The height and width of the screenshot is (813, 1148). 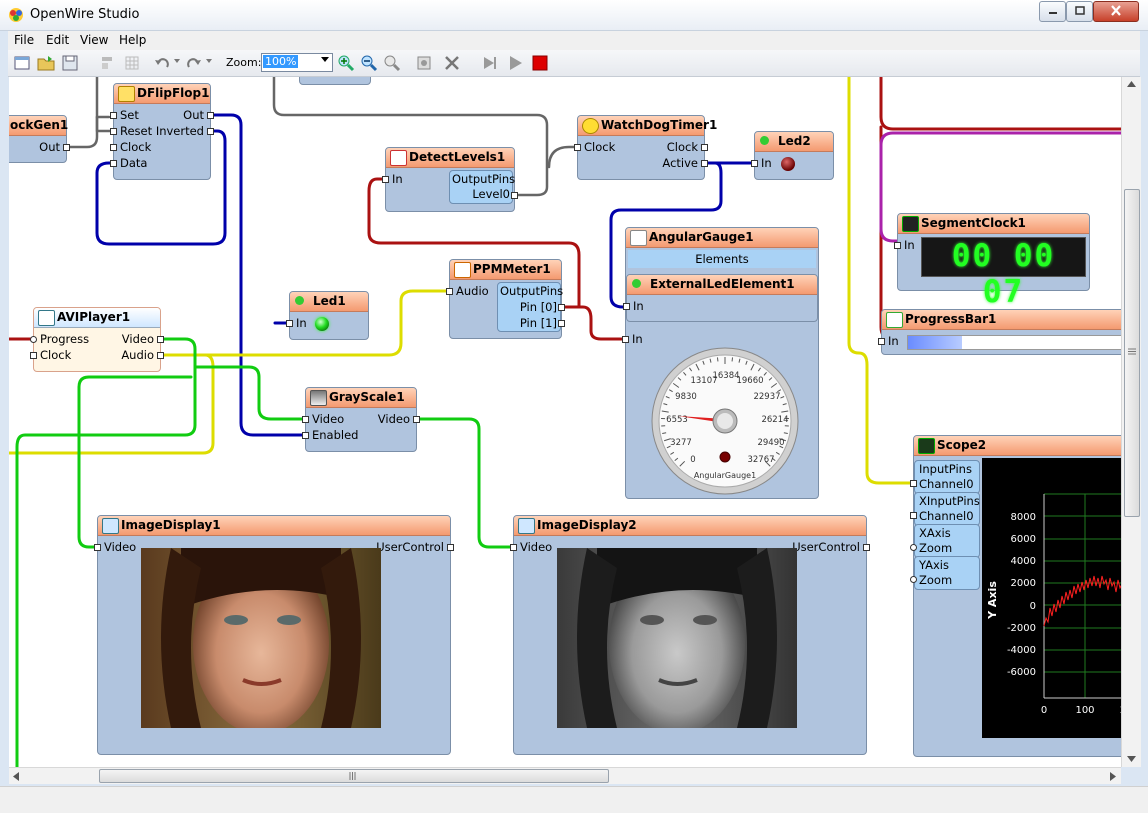 I want to click on horizontal-scroll-thumb, so click(x=354, y=776).